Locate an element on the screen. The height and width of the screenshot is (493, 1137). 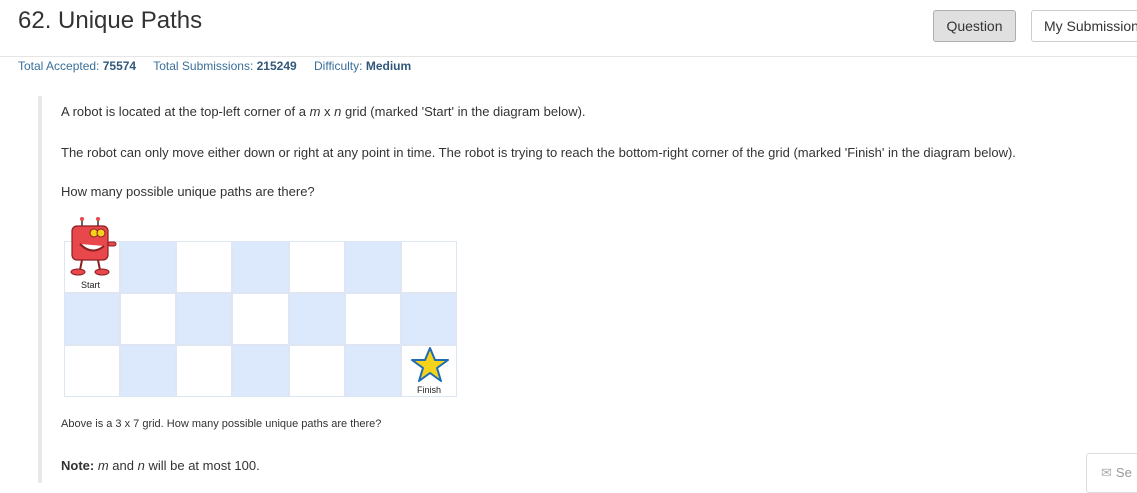
tab-question: Question is located at coordinates (974, 26).